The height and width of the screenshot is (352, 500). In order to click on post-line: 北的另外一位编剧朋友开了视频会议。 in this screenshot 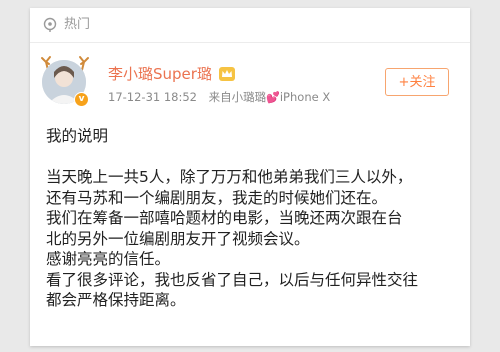, I will do `click(178, 238)`.